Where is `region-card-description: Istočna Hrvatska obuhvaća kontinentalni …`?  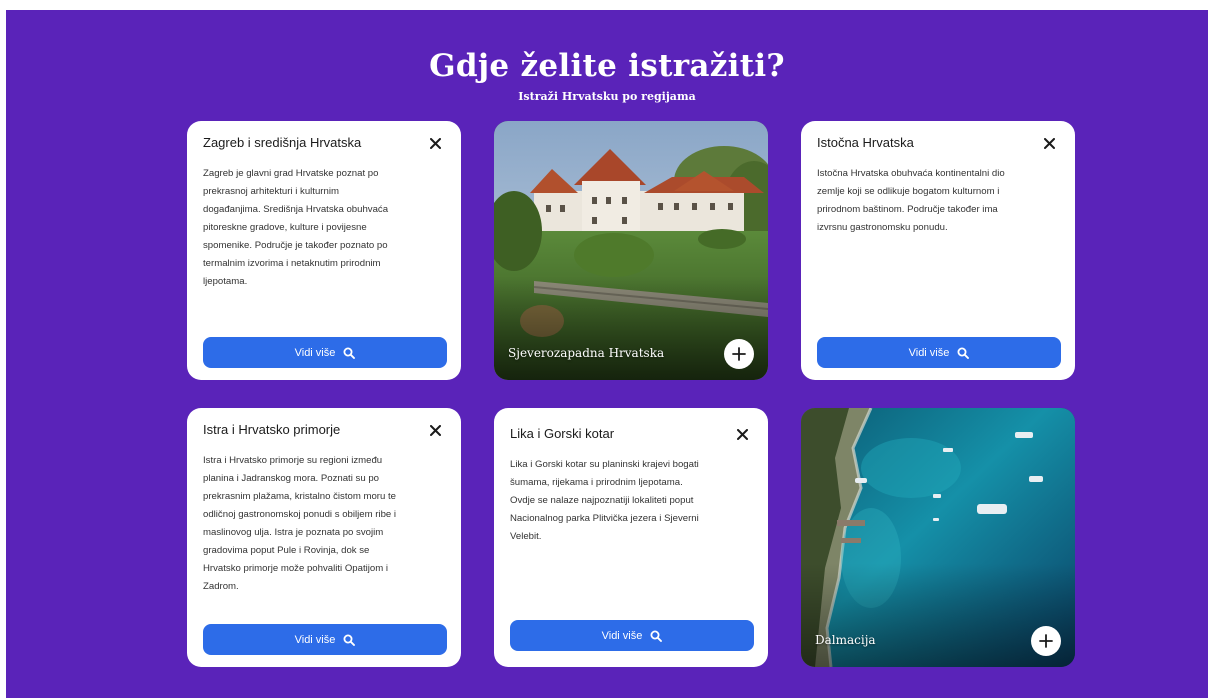 region-card-description: Istočna Hrvatska obuhvaća kontinentalni … is located at coordinates (911, 200).